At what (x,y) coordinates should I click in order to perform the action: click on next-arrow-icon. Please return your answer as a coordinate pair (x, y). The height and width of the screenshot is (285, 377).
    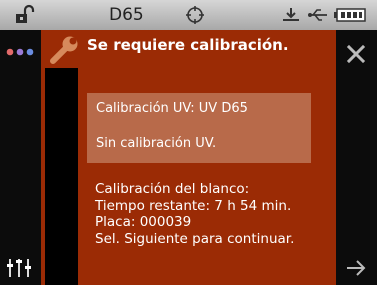
    Looking at the image, I should click on (356, 270).